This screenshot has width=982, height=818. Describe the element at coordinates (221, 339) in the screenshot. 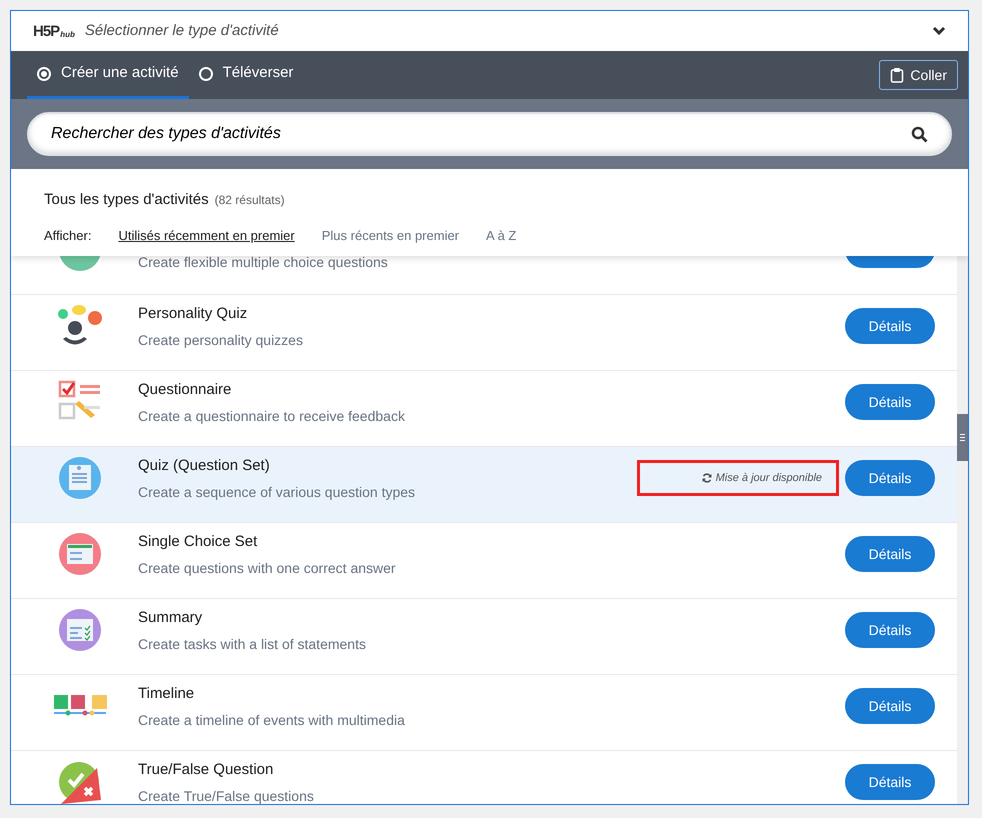

I see `activity-description: Create personality quizzes` at that location.